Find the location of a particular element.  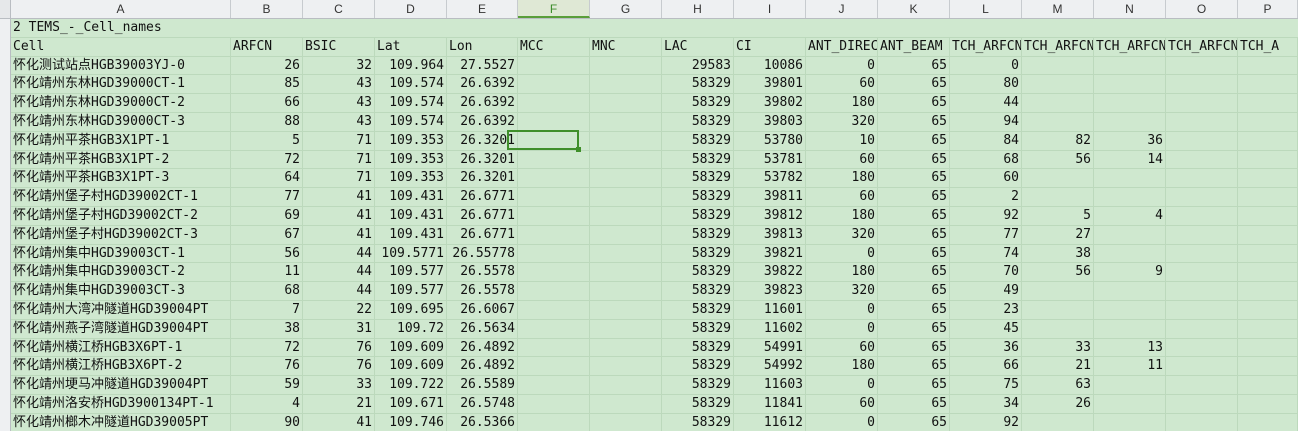

cell-a: 怀化靖州堡子村HGD39002CT-2 is located at coordinates (121, 215).